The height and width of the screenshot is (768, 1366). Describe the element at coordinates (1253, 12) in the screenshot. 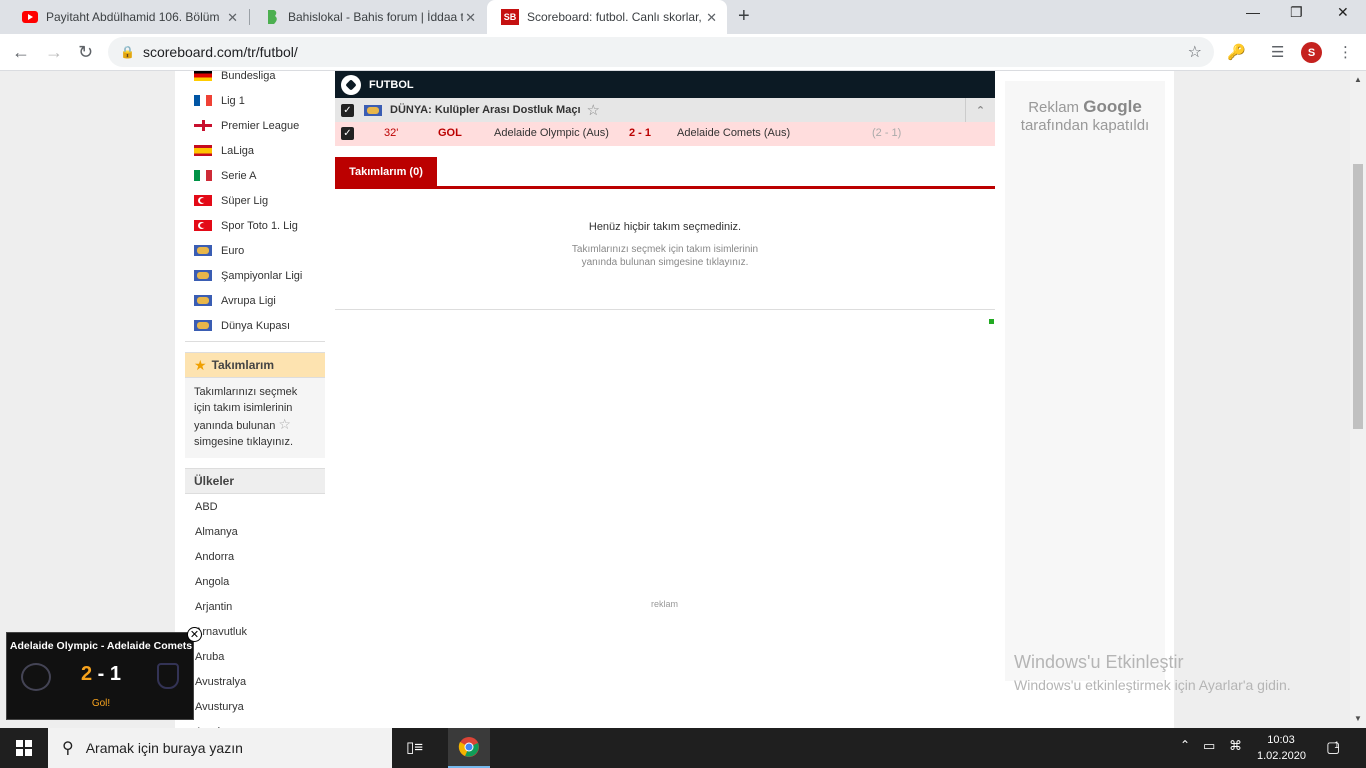

I see `minimize-icon: —` at that location.